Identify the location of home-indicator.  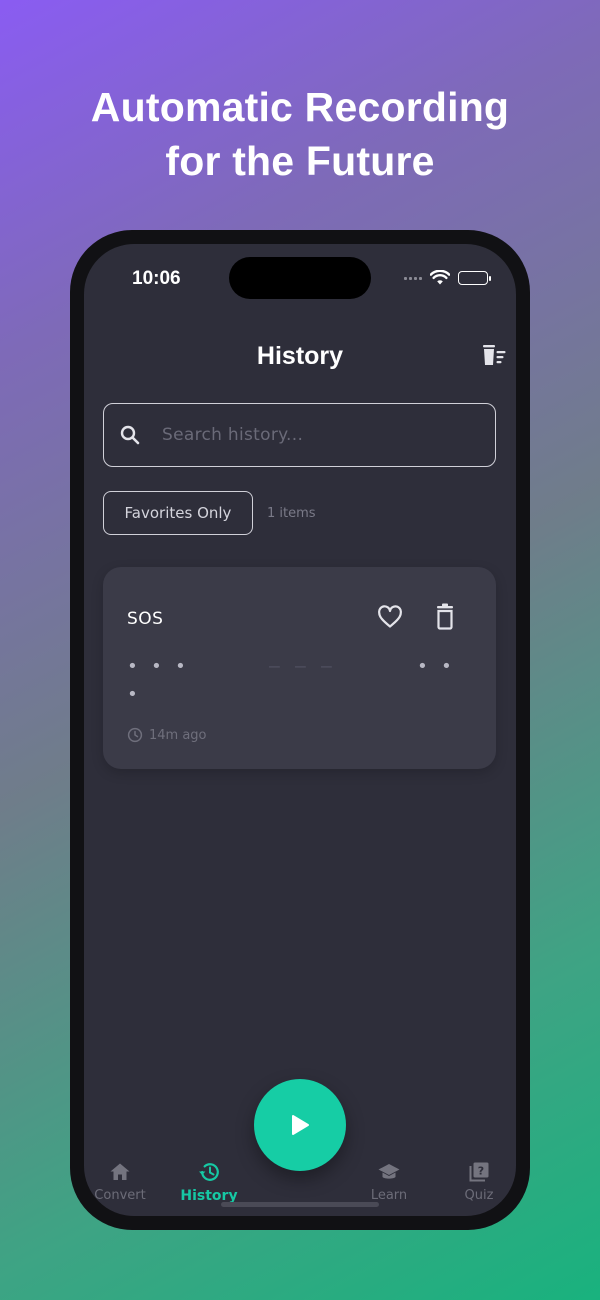
(300, 1204).